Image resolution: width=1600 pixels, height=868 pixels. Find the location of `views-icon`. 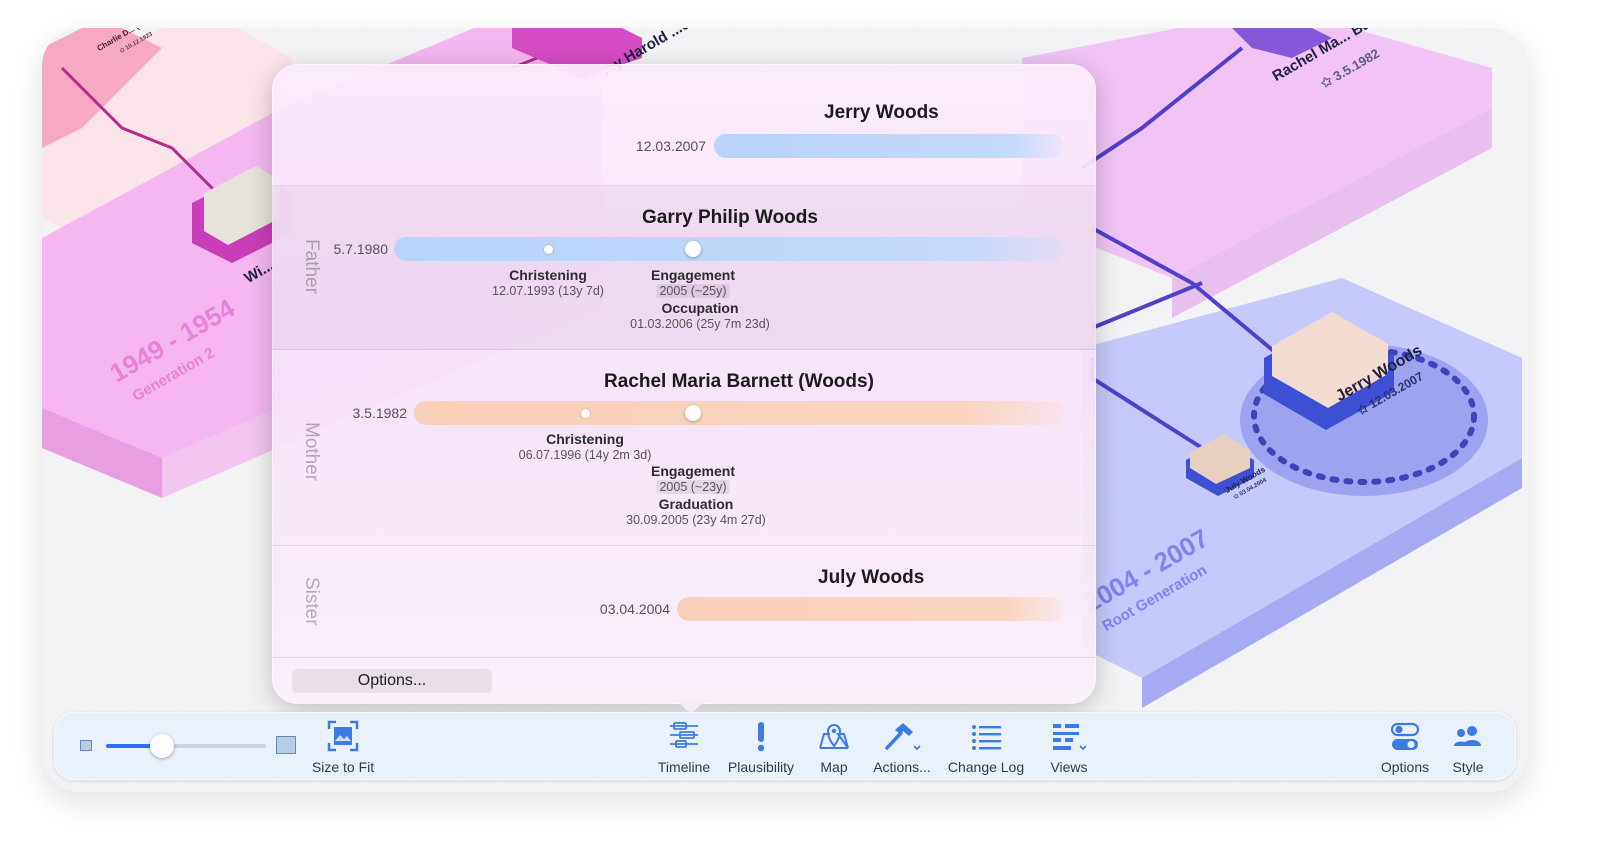

views-icon is located at coordinates (1070, 737).